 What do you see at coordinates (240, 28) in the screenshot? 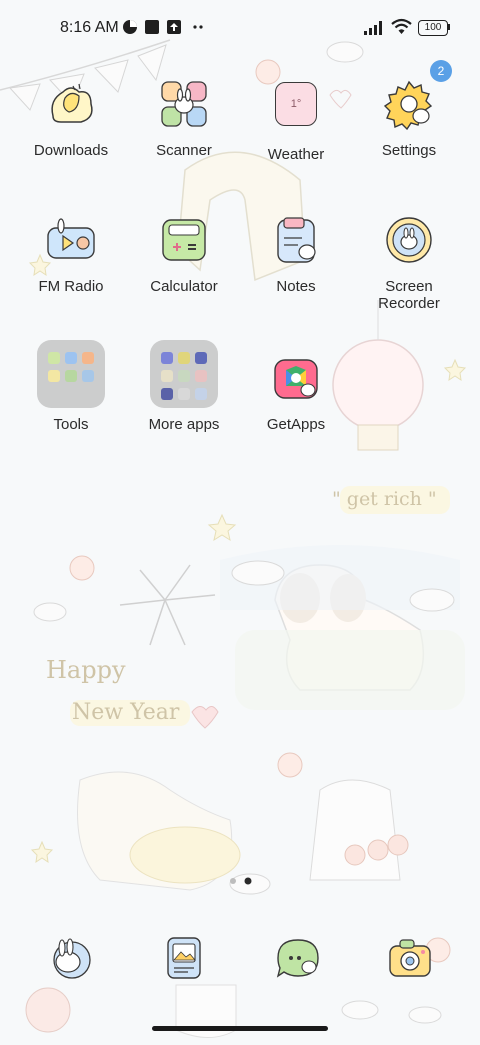
I see `status-bar: 8:16 AM 100` at bounding box center [240, 28].